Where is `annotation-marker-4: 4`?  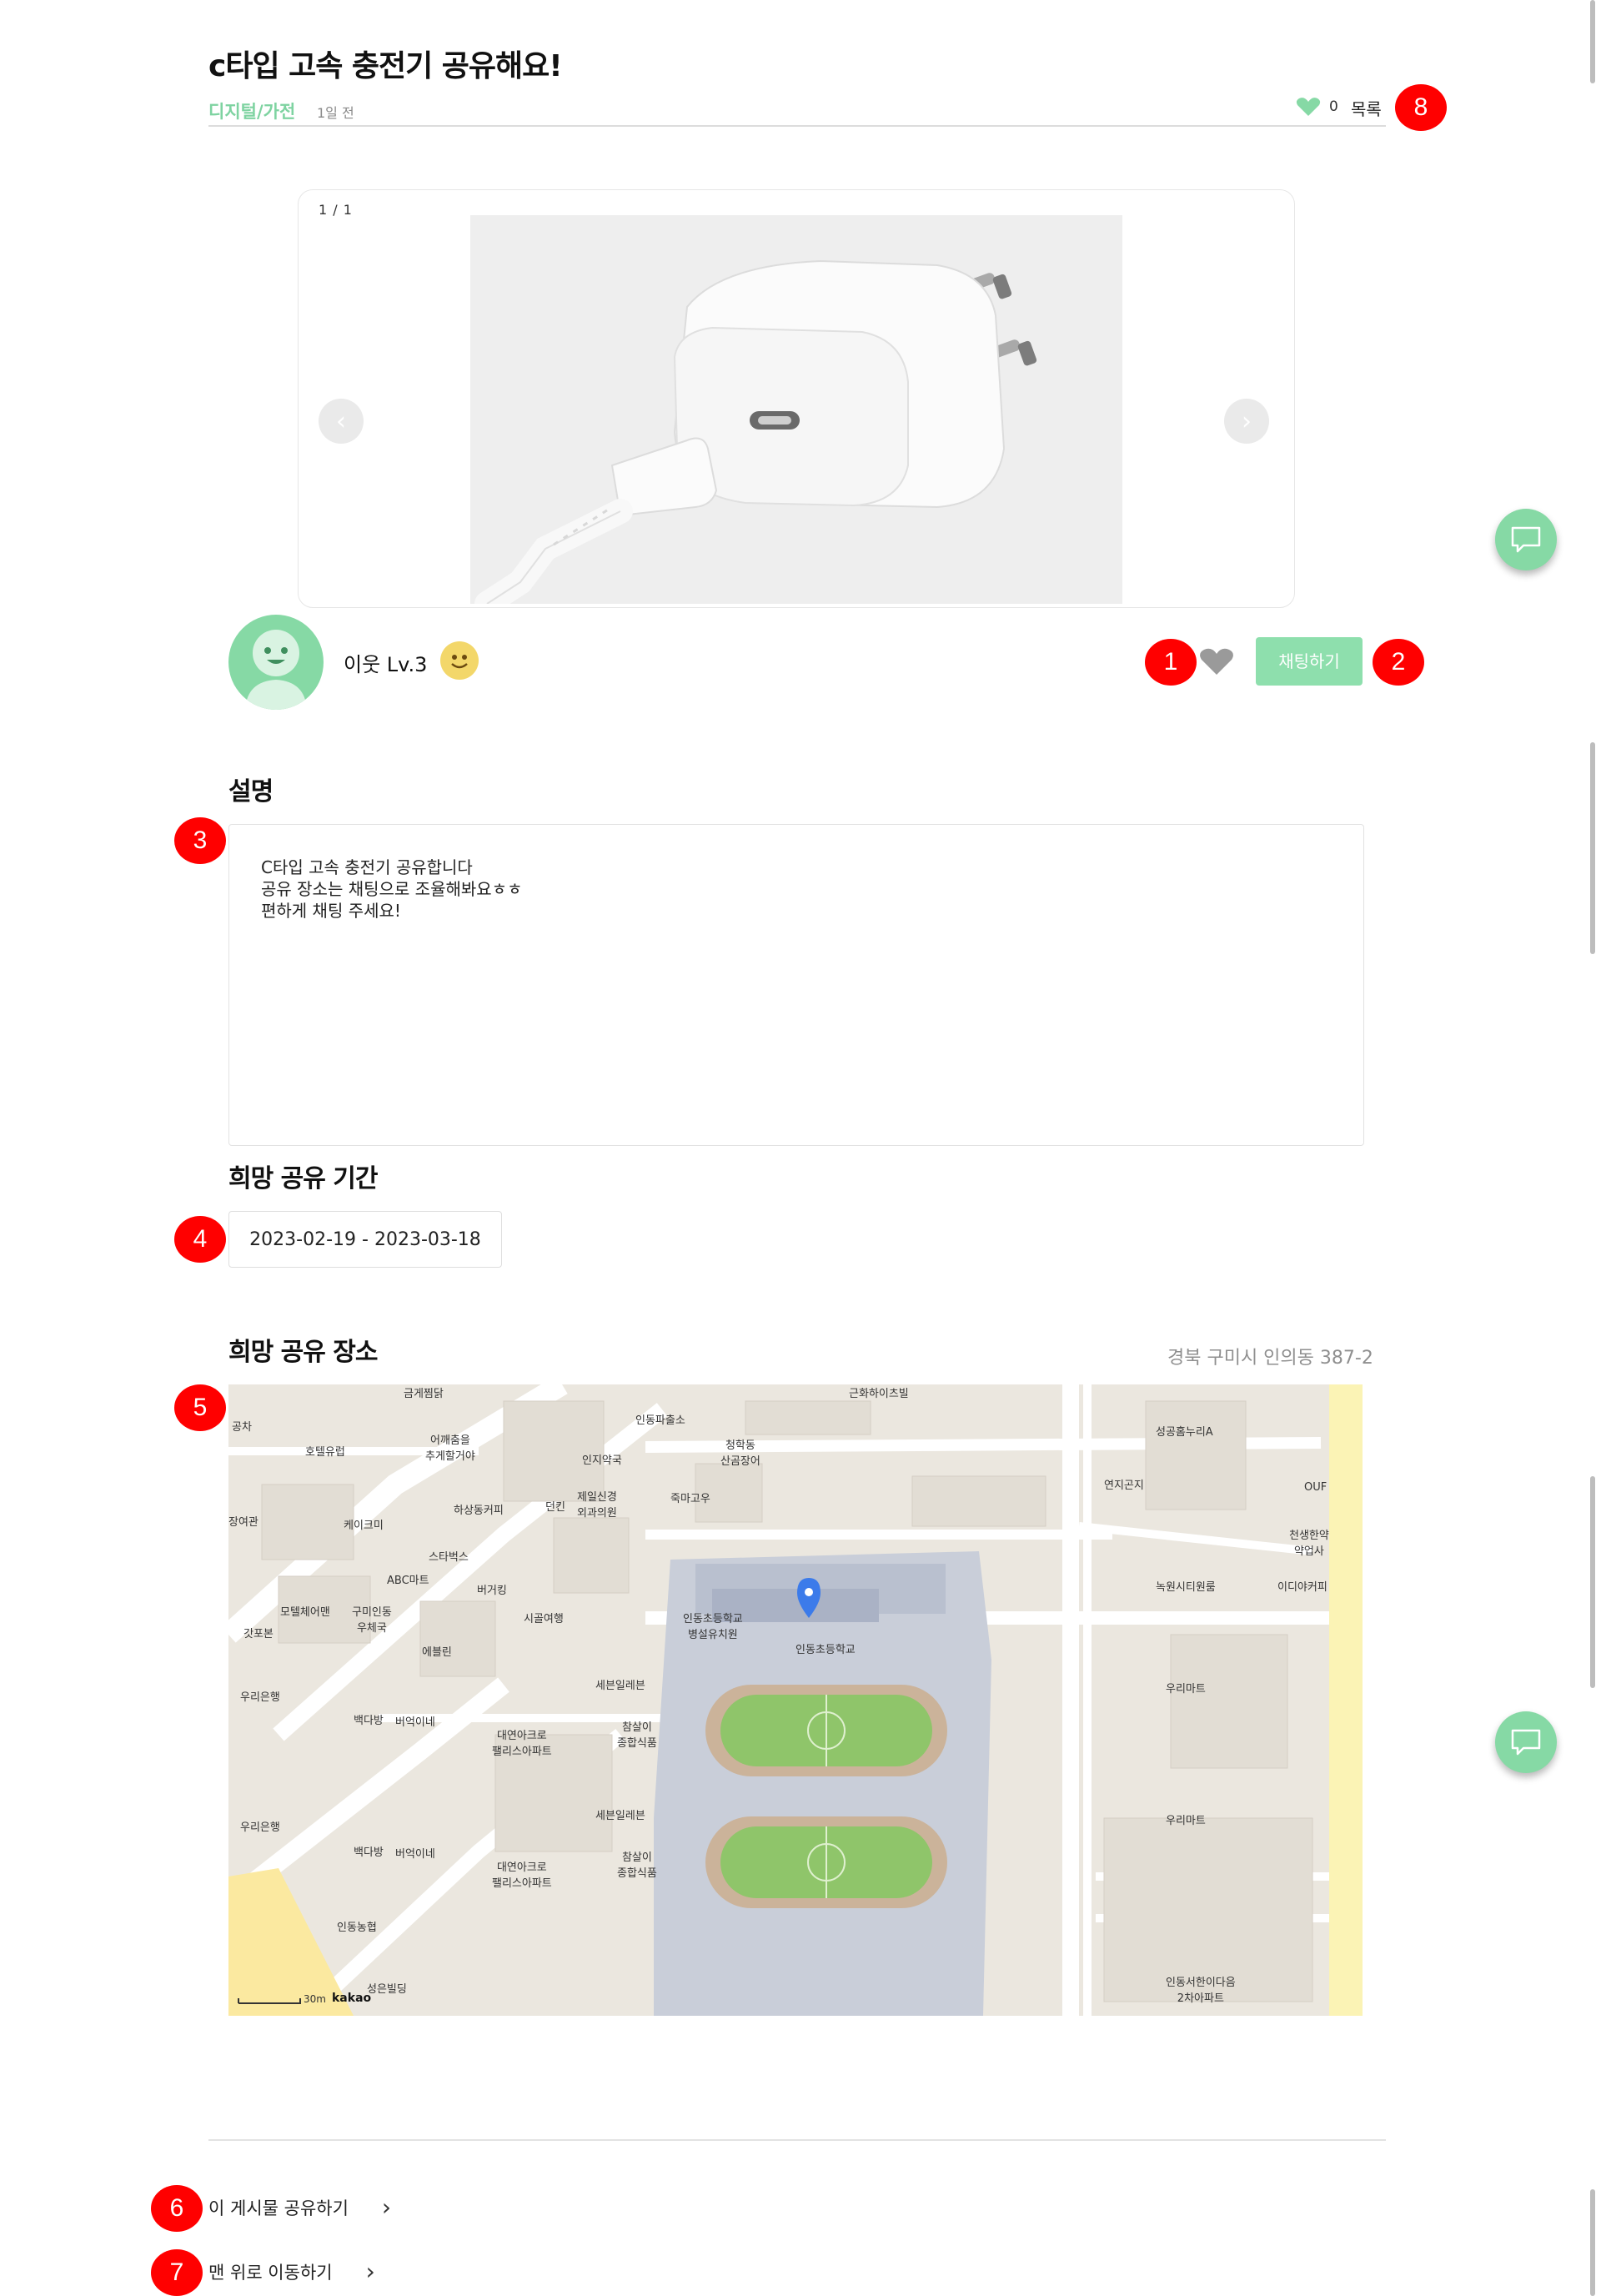
annotation-marker-4: 4 is located at coordinates (200, 1239).